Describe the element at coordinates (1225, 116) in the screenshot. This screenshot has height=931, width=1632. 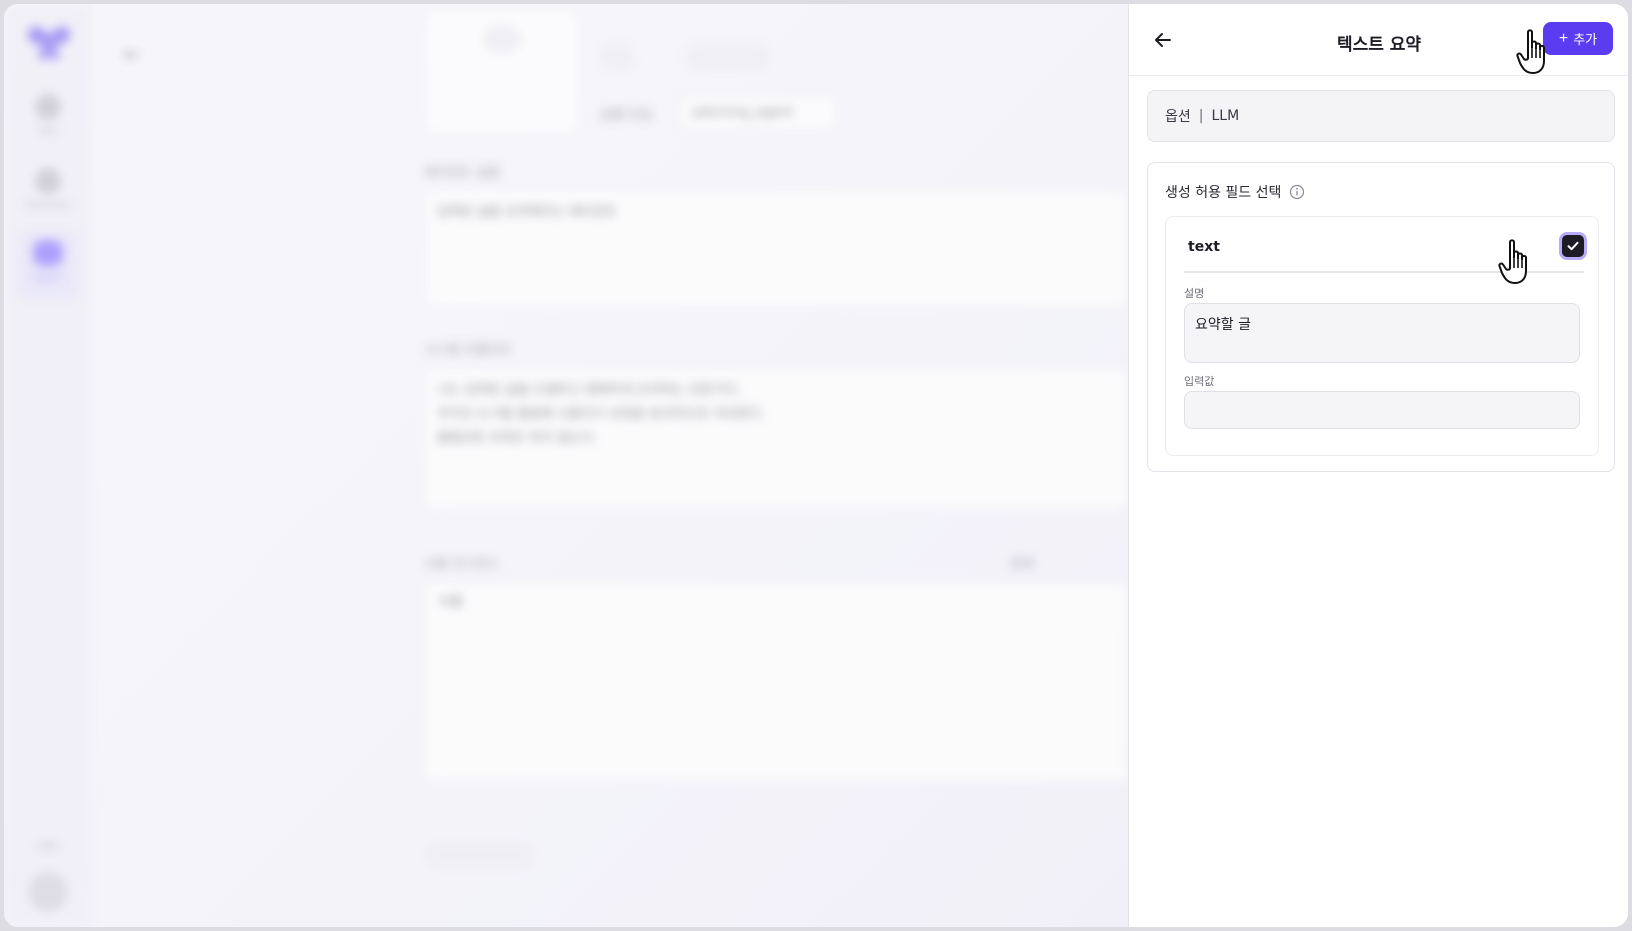
I see `option-value: LLM` at that location.